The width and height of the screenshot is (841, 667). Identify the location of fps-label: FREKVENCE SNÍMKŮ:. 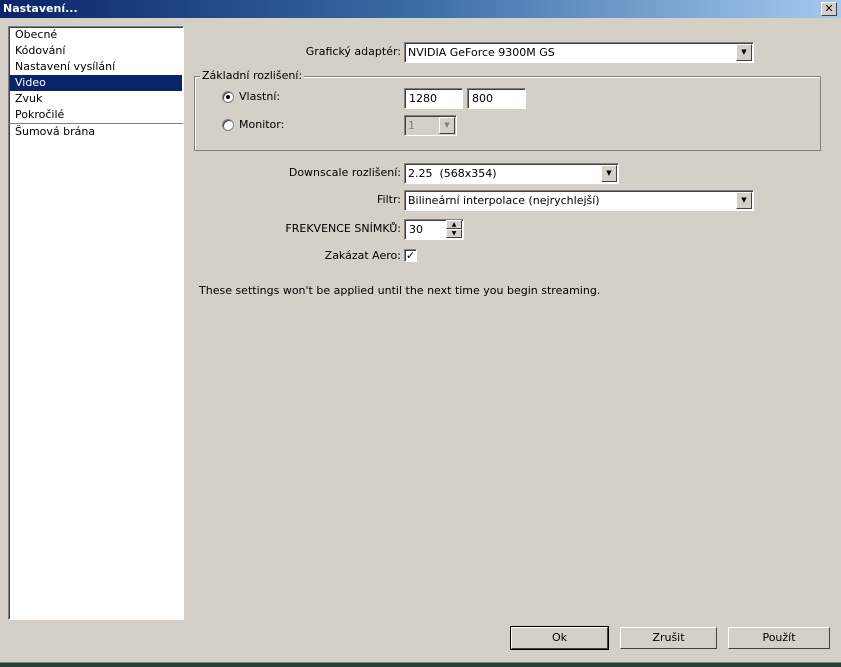
(343, 228).